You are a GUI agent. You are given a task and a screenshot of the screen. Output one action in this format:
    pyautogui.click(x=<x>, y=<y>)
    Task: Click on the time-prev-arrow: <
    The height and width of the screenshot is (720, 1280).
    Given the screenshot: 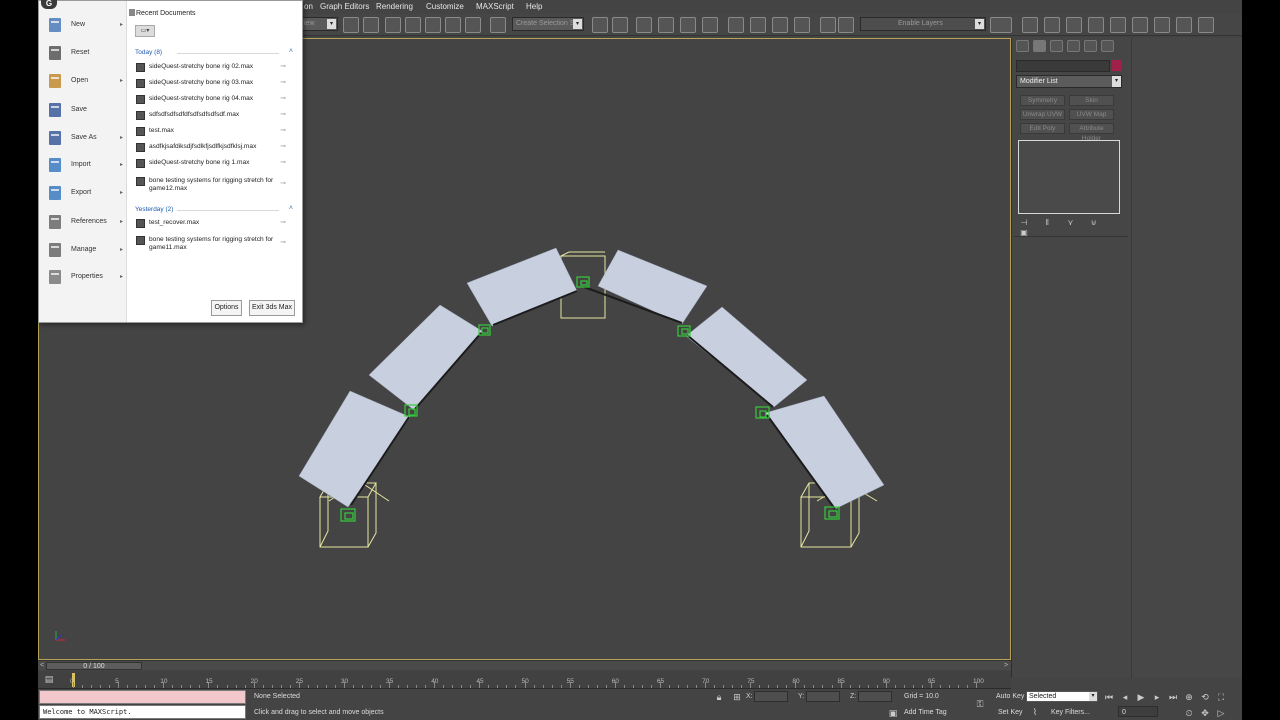 What is the action you would take?
    pyautogui.click(x=42, y=665)
    